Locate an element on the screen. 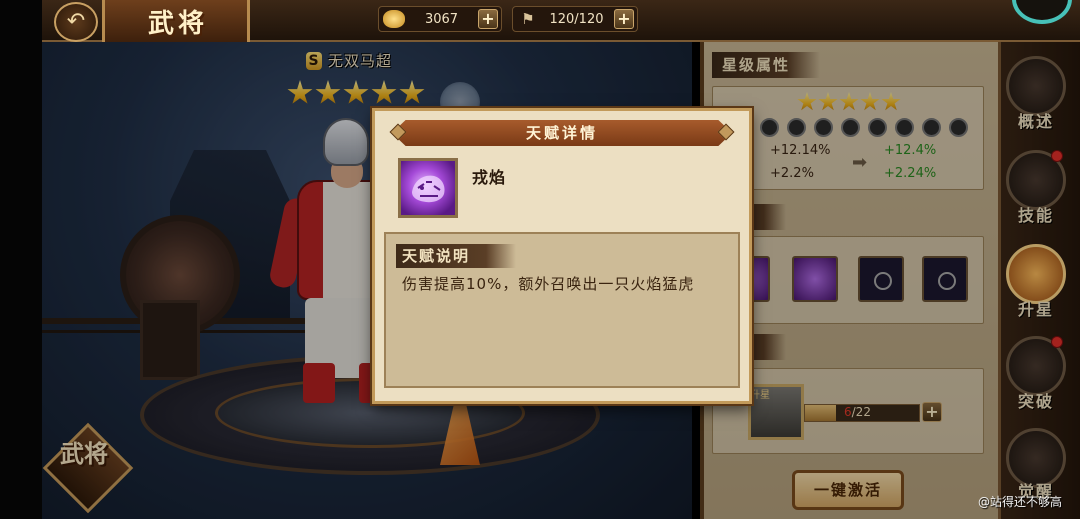  page-title: 武将 is located at coordinates (178, 24).